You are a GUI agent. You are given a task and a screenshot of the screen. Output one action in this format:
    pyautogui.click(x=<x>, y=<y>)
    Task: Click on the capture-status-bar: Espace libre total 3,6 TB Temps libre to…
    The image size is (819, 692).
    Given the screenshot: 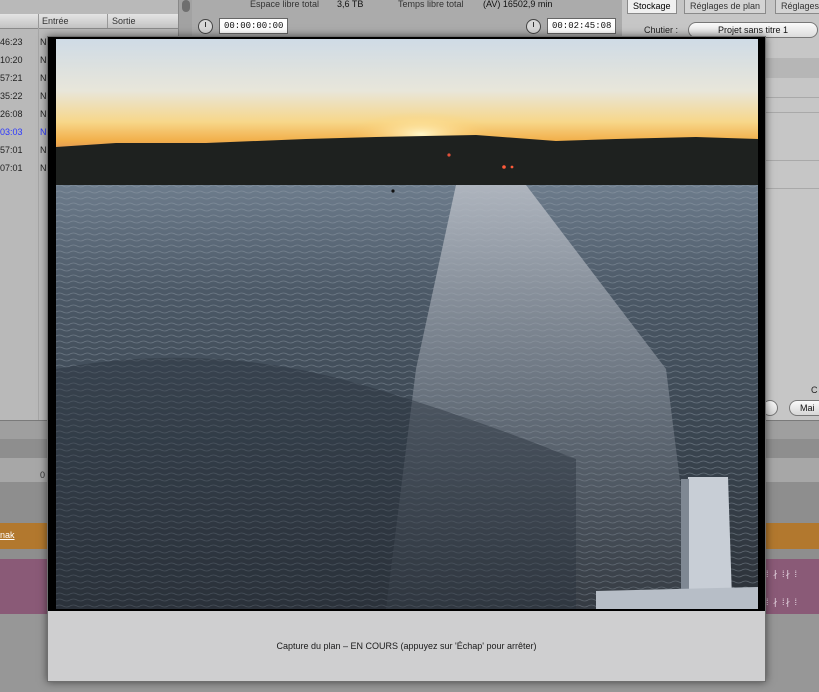 What is the action you would take?
    pyautogui.click(x=407, y=18)
    